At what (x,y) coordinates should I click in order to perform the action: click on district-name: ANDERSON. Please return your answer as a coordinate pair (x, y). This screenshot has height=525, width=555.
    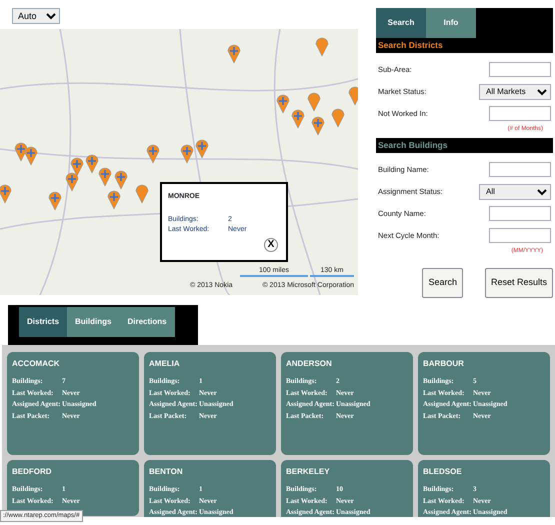
    Looking at the image, I should click on (309, 364).